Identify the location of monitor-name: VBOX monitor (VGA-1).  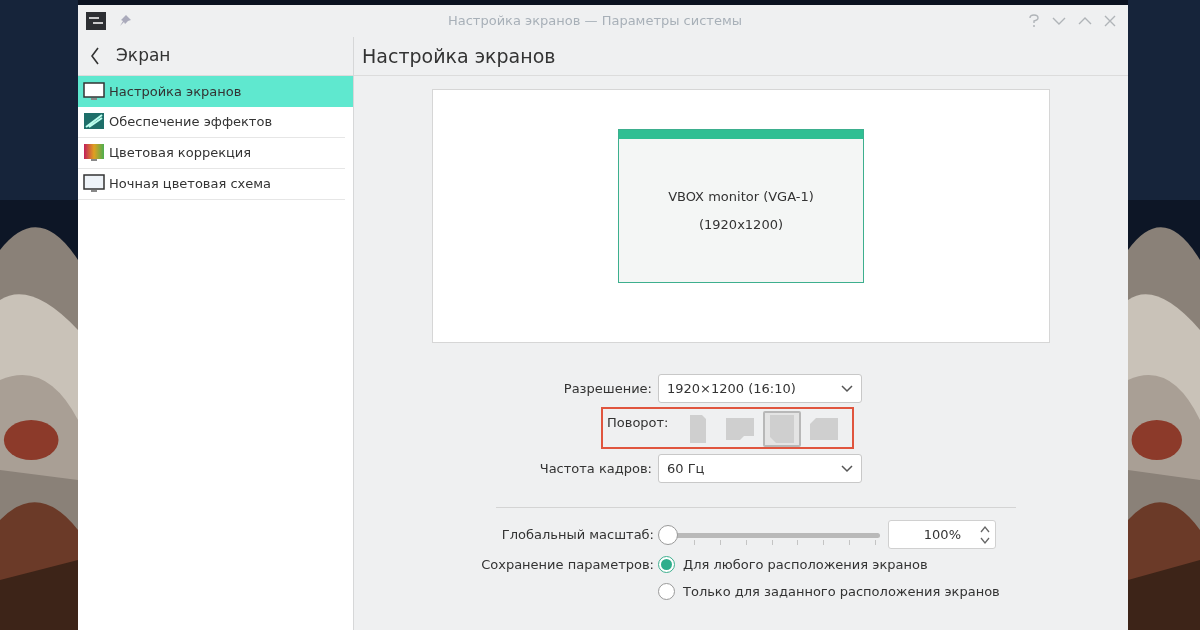
(741, 197).